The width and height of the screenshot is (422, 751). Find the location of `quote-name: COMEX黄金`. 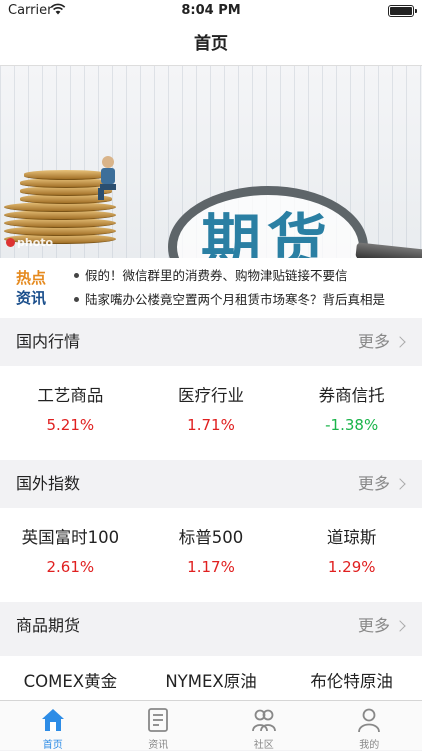

quote-name: COMEX黄金 is located at coordinates (70, 680).